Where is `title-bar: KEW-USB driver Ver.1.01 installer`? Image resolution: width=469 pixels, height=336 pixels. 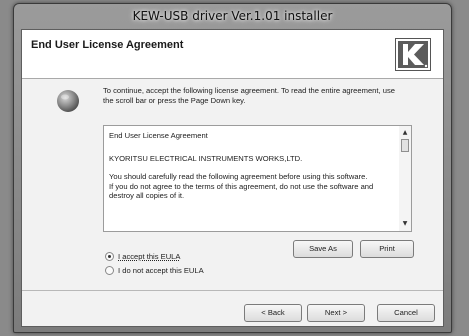
title-bar: KEW-USB driver Ver.1.01 installer is located at coordinates (232, 16).